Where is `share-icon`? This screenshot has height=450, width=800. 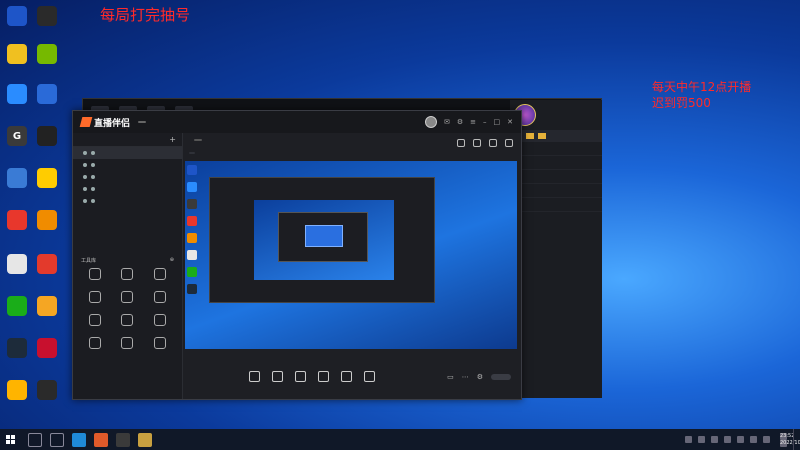
share-icon is located at coordinates (509, 143).